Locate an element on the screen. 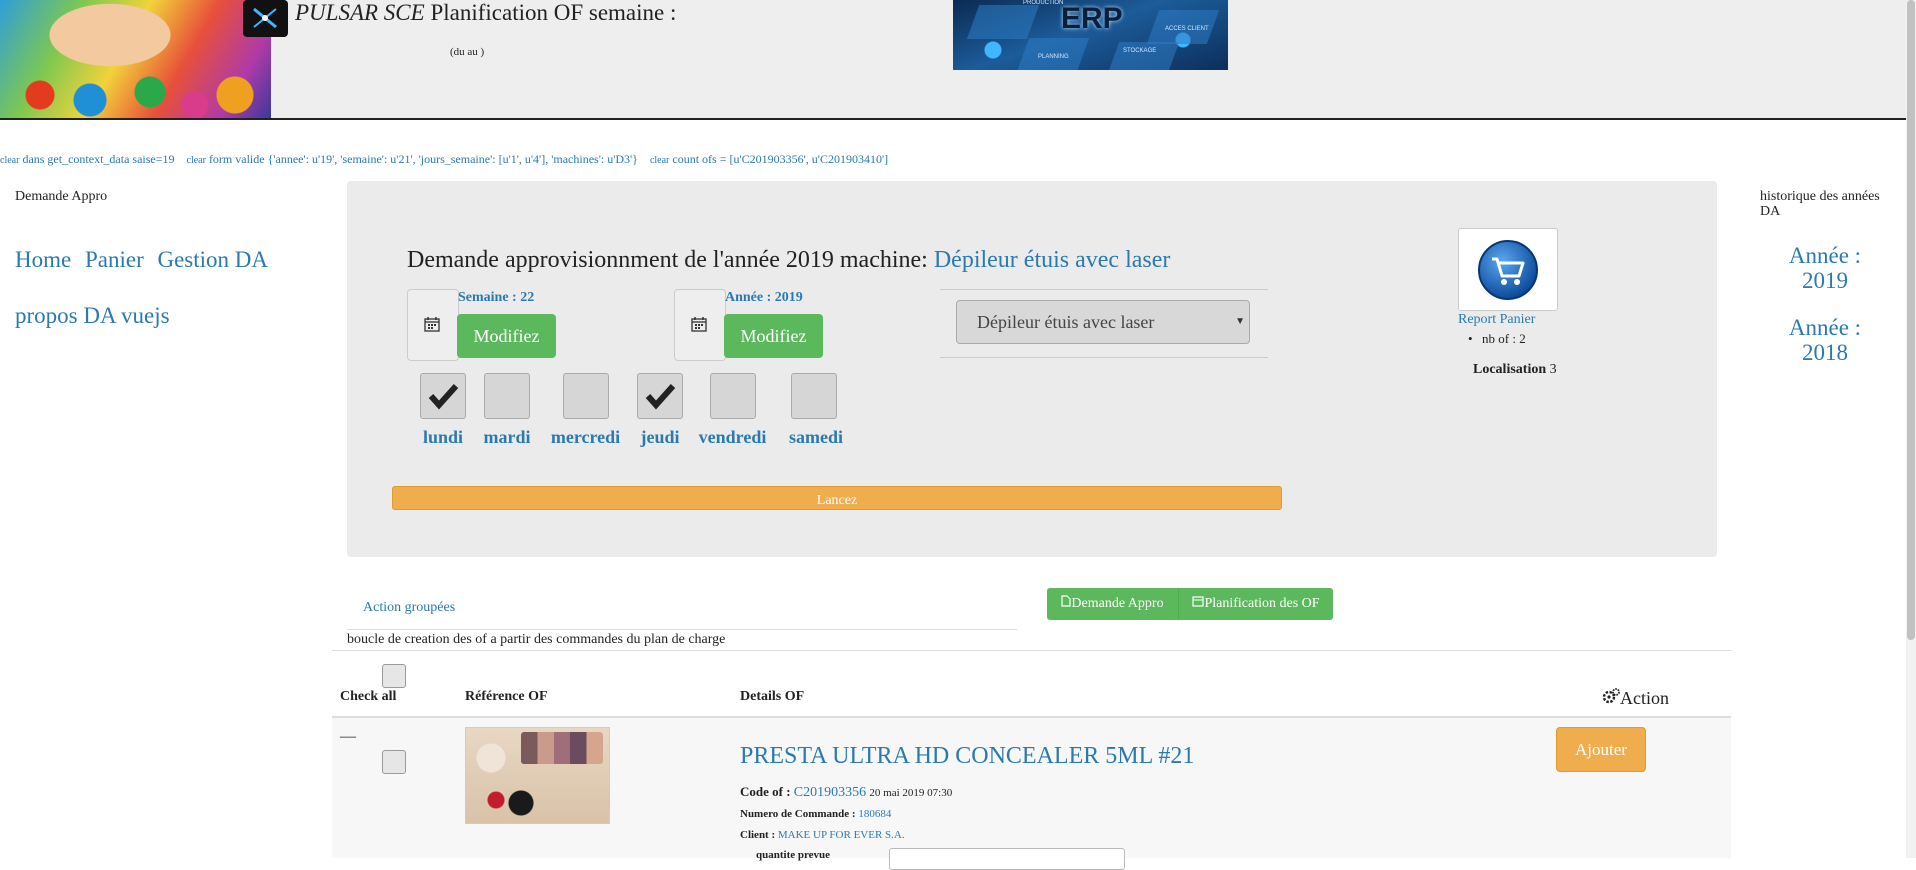 The width and height of the screenshot is (1916, 870). demande-appro-label: Demande Appro is located at coordinates (1117, 603).